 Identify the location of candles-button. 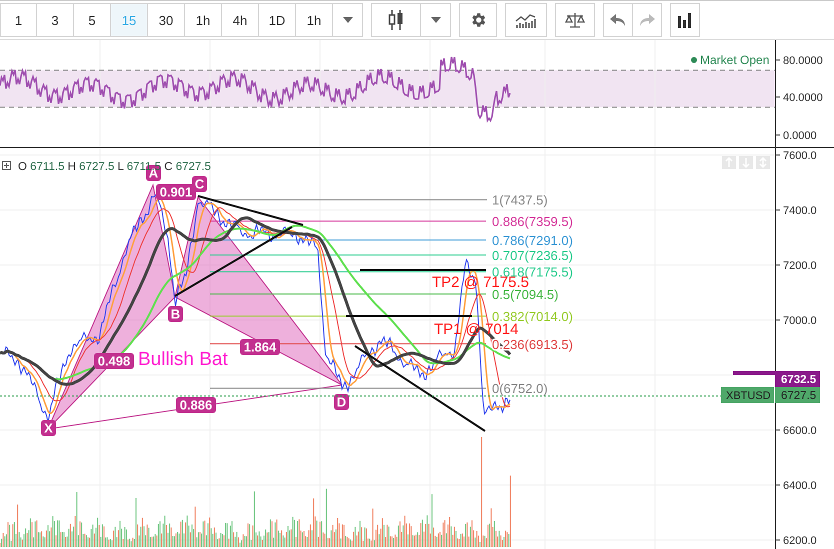
(396, 20).